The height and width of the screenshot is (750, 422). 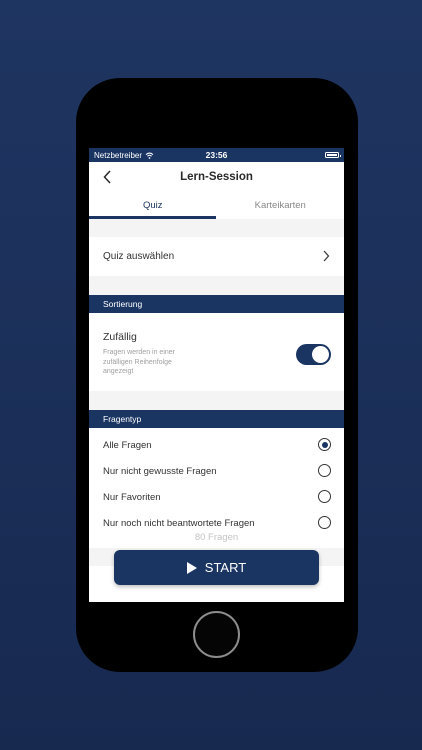 I want to click on play-icon, so click(x=191, y=567).